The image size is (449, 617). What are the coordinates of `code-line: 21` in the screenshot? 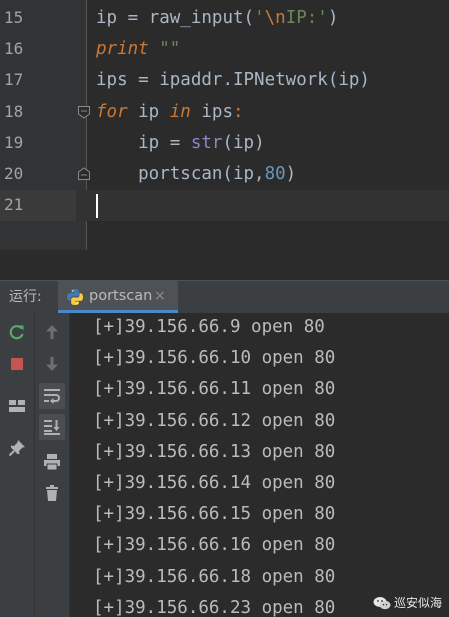 It's located at (224, 206).